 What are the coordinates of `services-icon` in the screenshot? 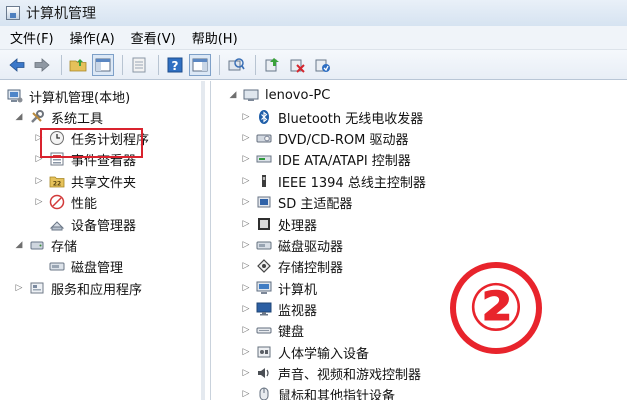 It's located at (37, 288).